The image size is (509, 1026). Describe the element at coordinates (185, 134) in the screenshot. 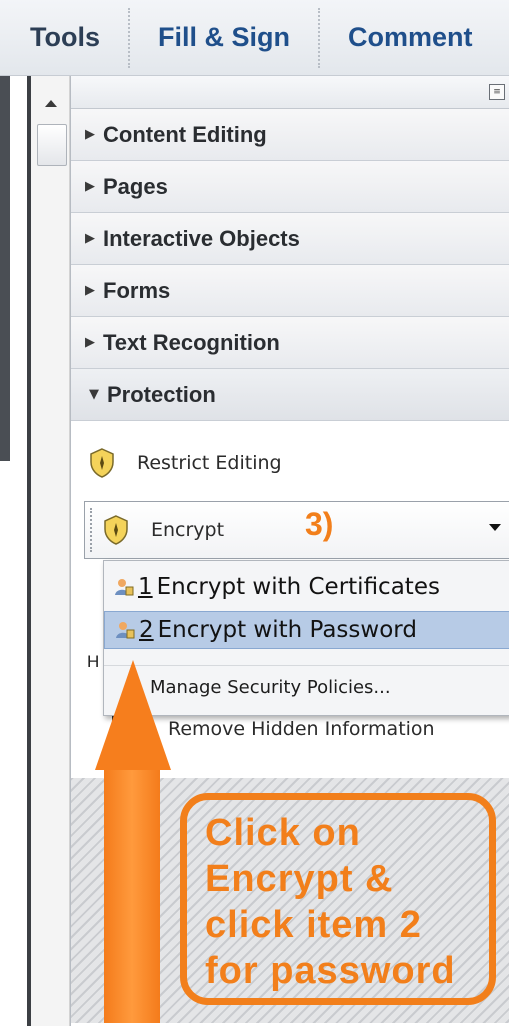

I see `section-label: Content Editing` at that location.